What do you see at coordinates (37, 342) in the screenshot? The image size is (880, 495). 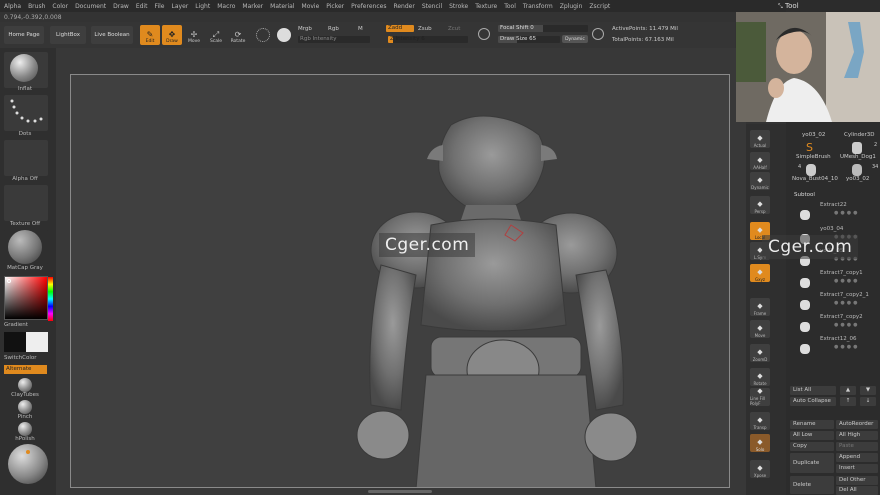 I see `secondary-color-swatch` at bounding box center [37, 342].